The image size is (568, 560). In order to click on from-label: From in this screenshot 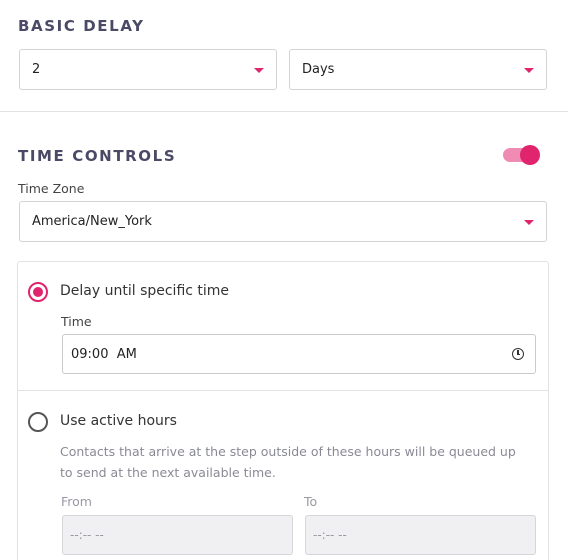, I will do `click(76, 501)`.